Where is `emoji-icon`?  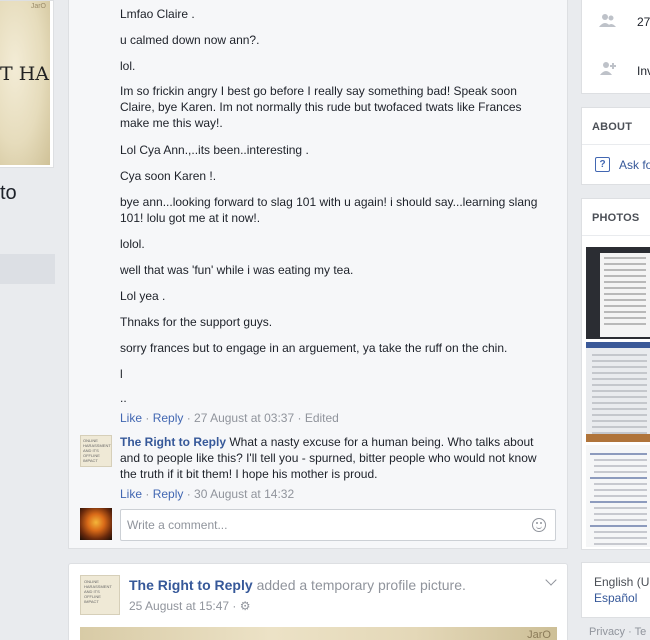 emoji-icon is located at coordinates (539, 525).